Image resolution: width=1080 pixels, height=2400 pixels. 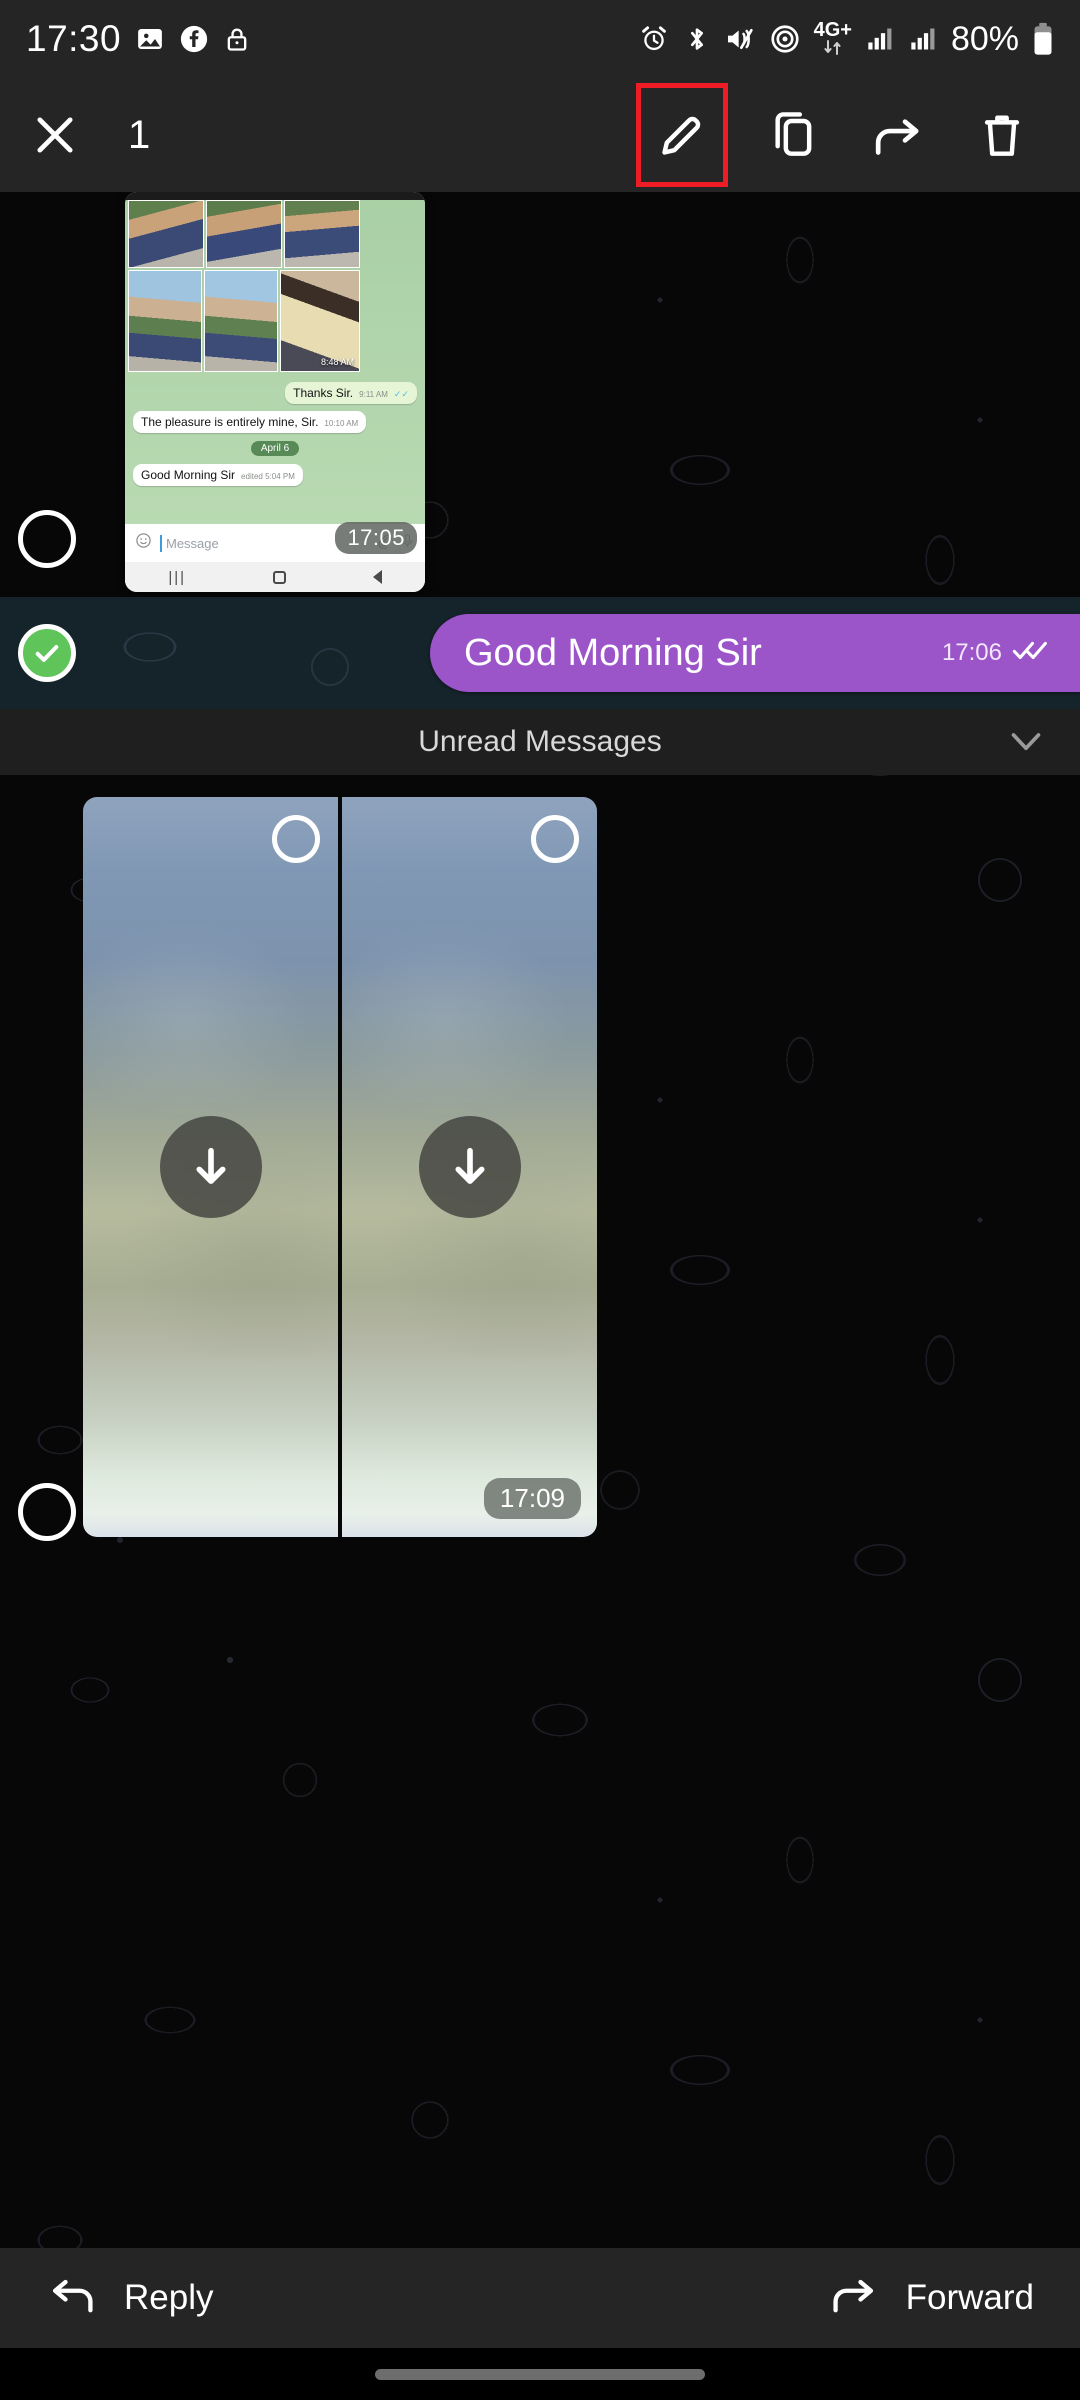 I want to click on media-thumbnail-2: 17:09, so click(x=469, y=1167).